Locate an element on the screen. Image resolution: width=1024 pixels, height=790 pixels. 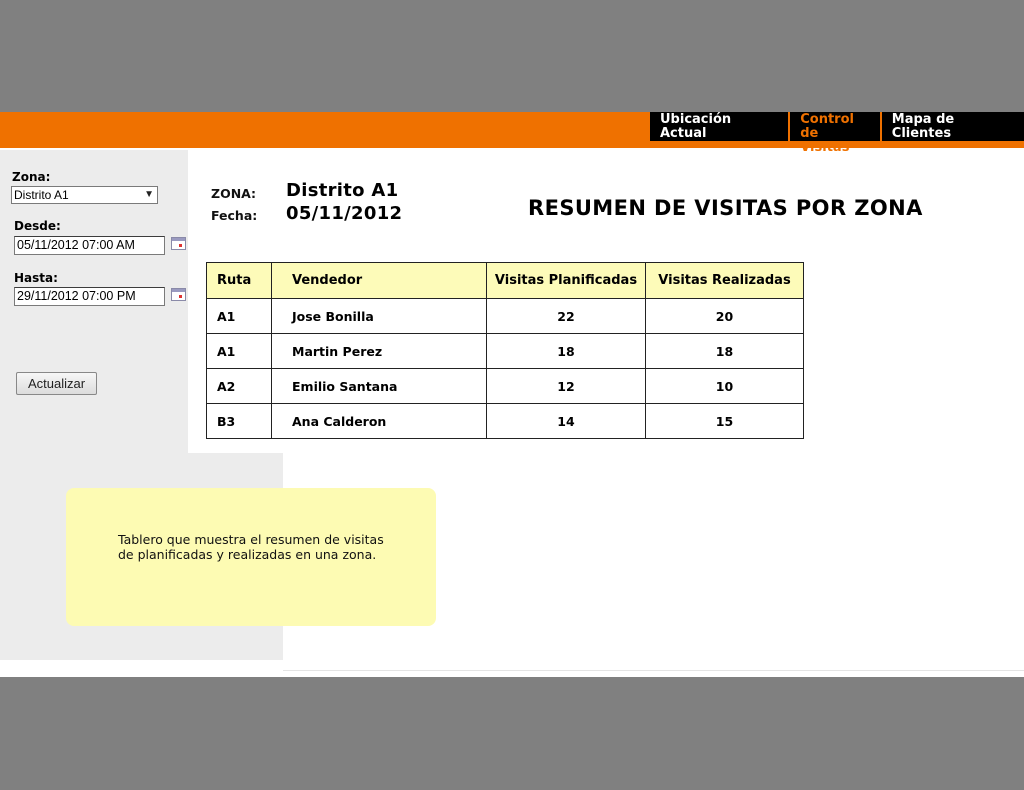
table-row: B3 Ana Calderon 14 15 is located at coordinates (505, 421).